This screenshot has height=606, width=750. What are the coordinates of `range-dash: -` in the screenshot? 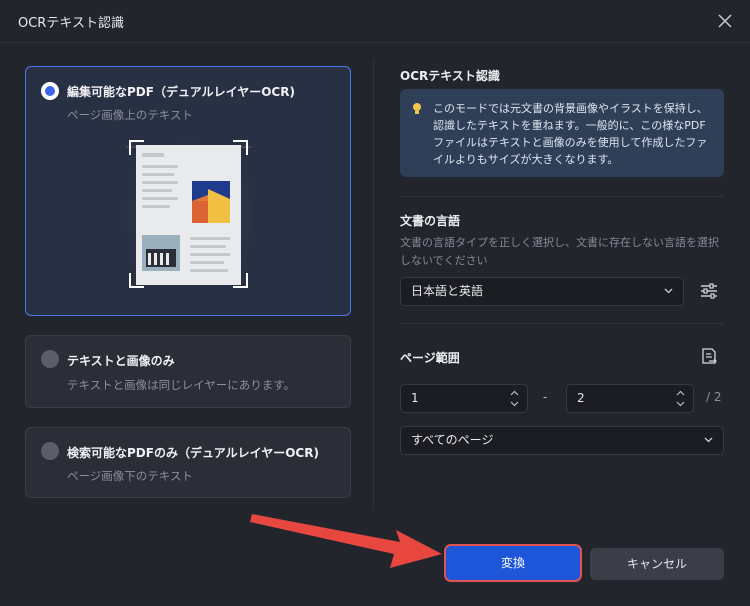 It's located at (545, 397).